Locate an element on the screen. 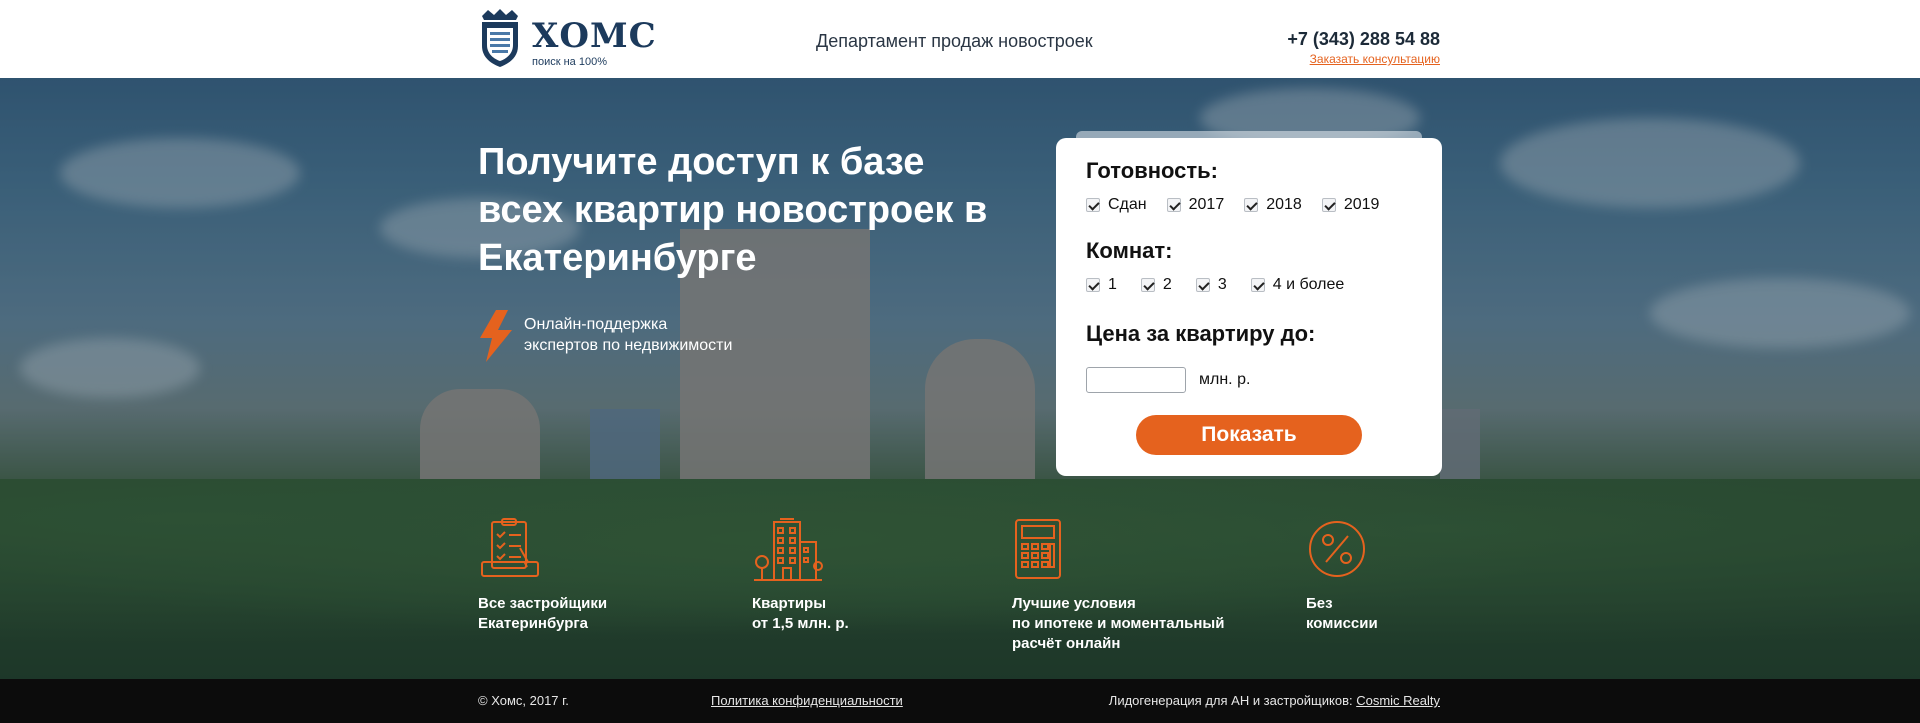  feature-line-2: комиссии is located at coordinates (1342, 623).